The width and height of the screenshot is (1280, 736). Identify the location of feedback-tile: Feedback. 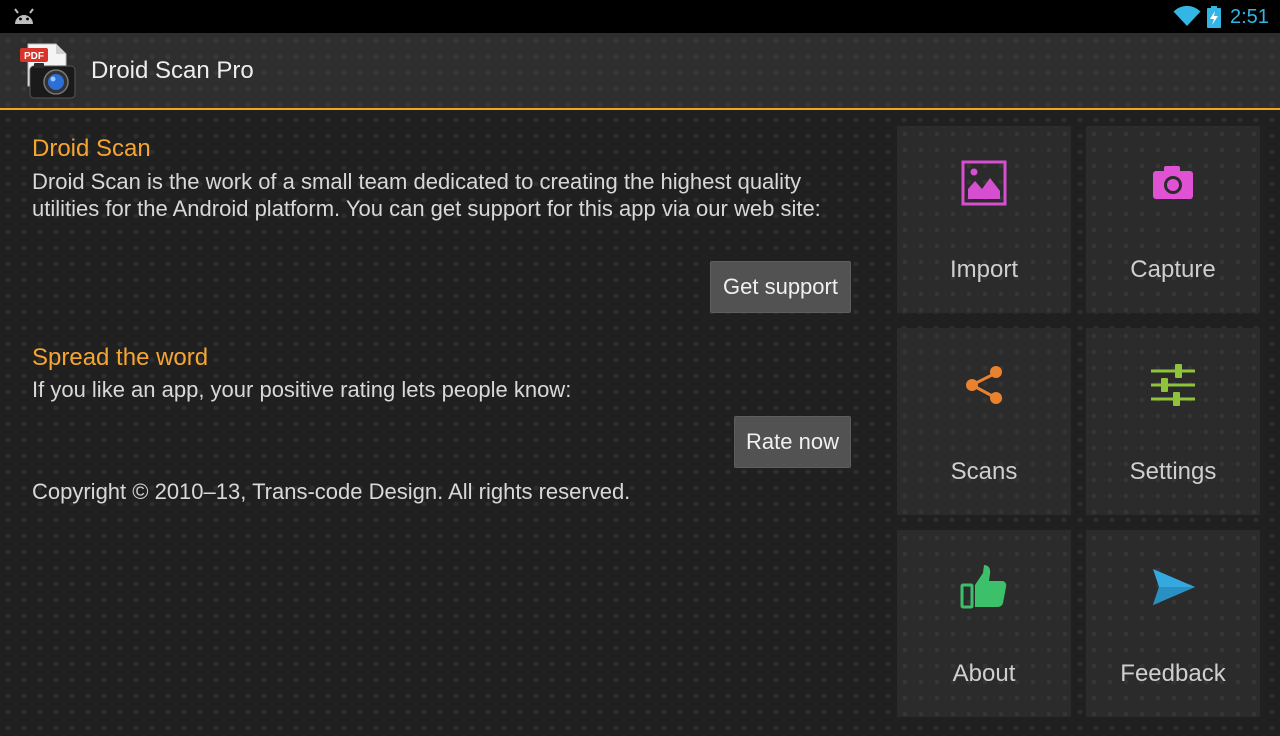
(1173, 623).